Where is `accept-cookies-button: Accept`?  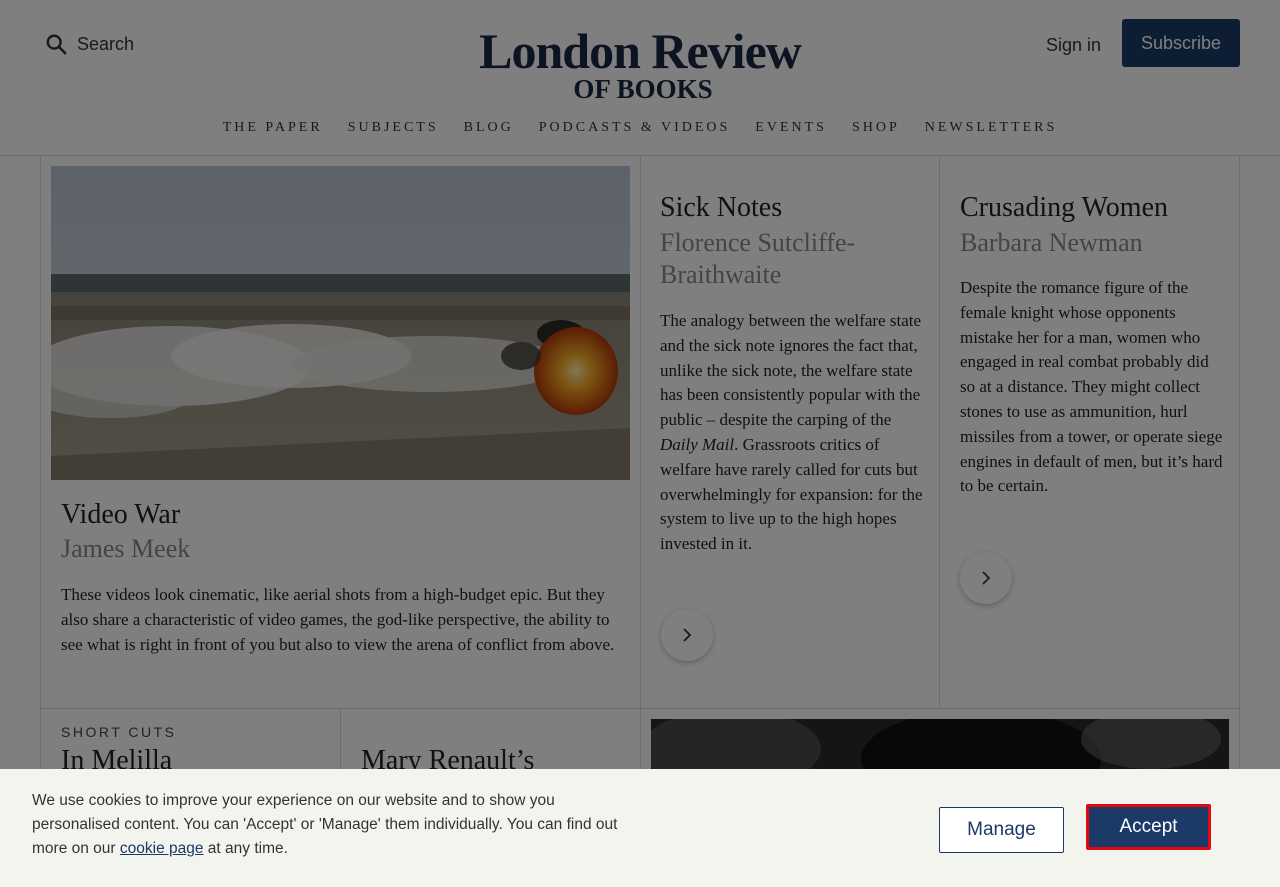 accept-cookies-button: Accept is located at coordinates (1148, 827).